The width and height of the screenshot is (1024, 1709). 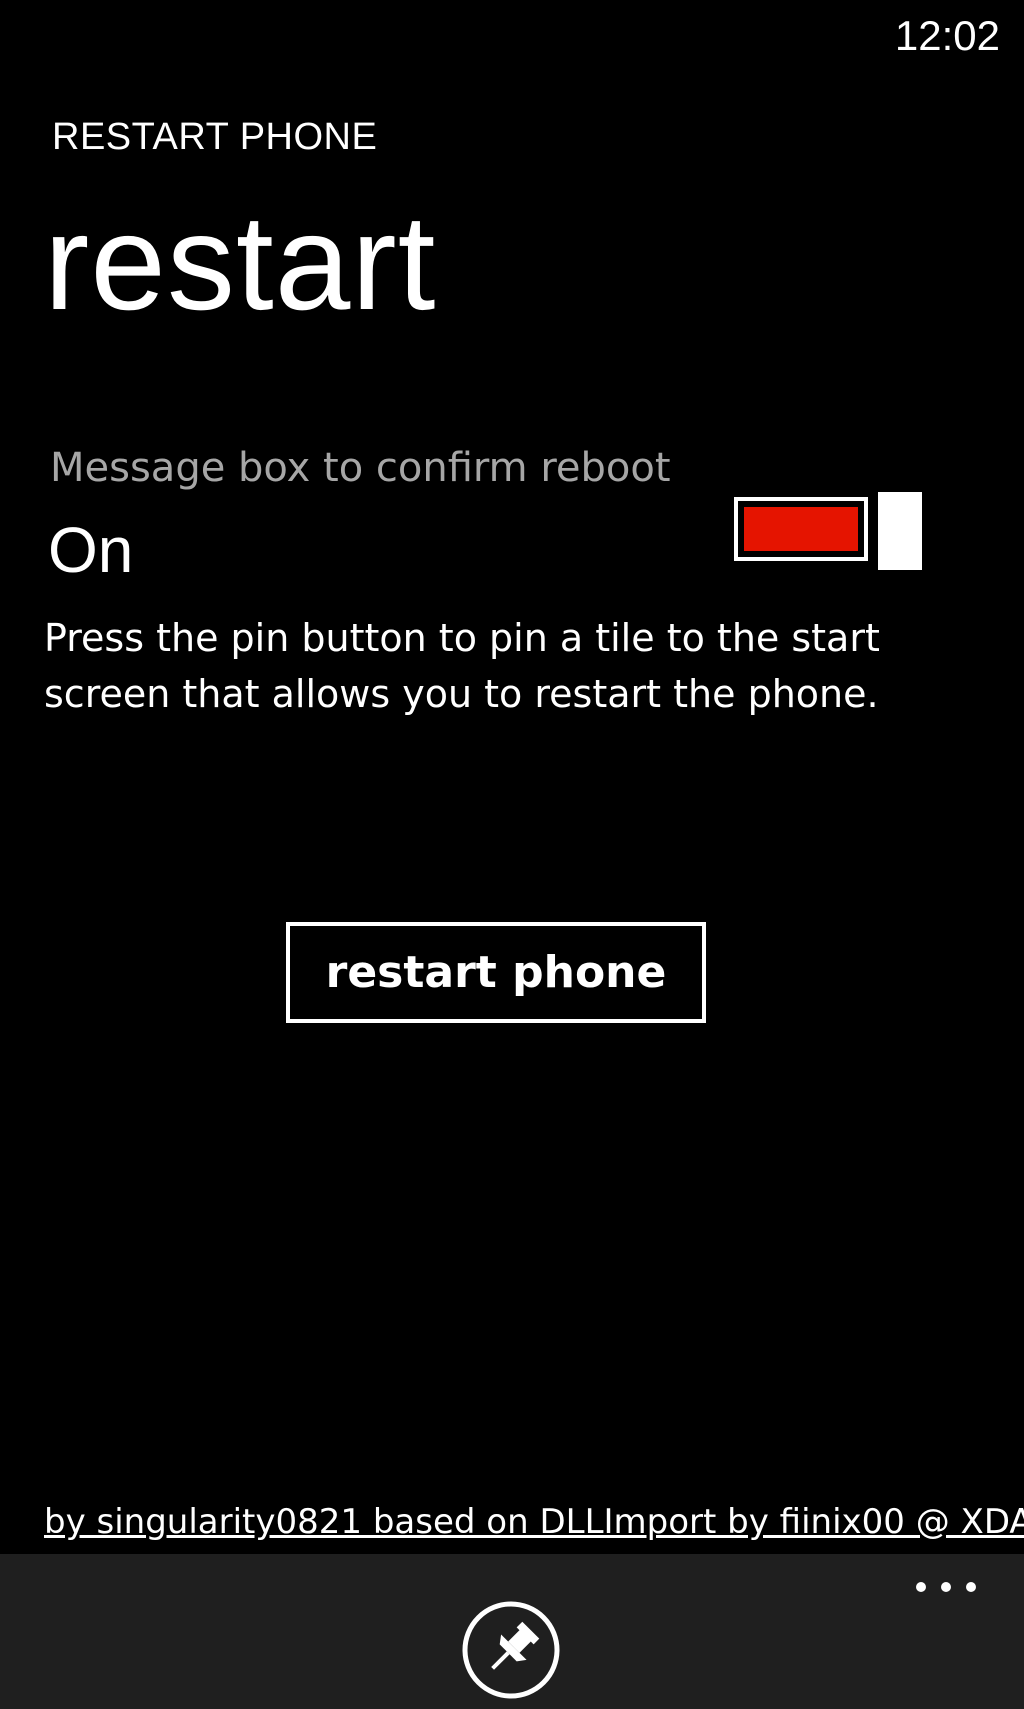 I want to click on confirm-reboot-toggle, so click(x=828, y=531).